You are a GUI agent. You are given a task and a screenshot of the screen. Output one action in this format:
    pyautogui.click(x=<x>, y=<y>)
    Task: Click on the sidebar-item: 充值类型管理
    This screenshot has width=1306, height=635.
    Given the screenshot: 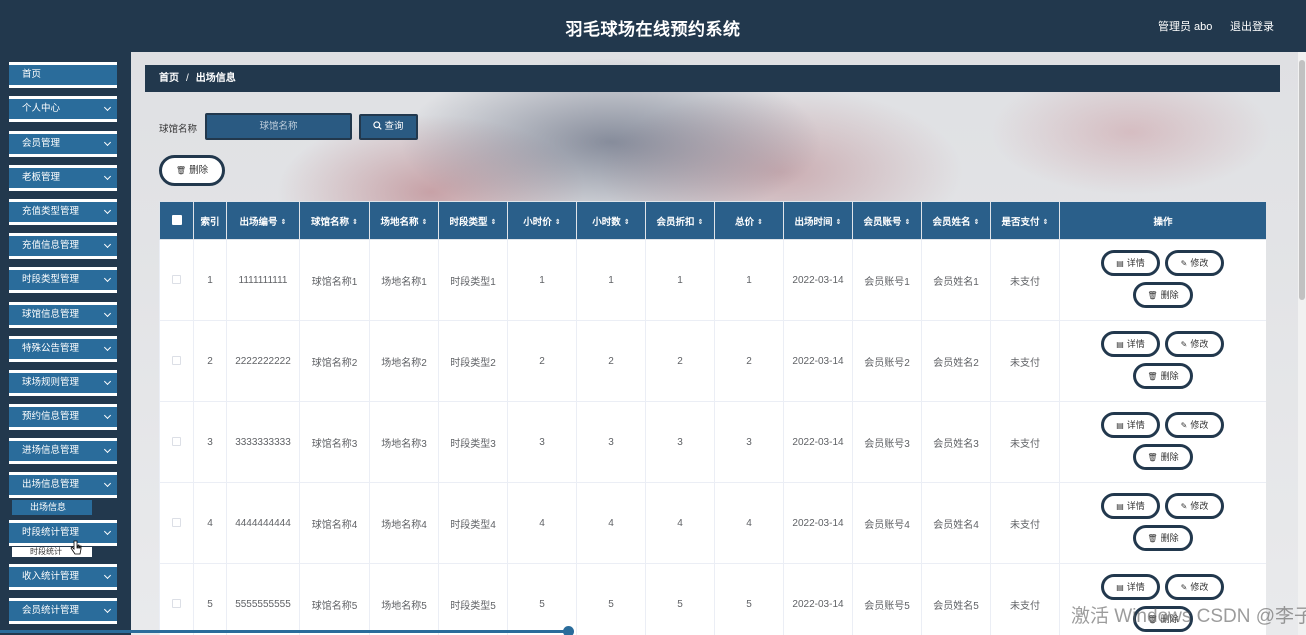 What is the action you would take?
    pyautogui.click(x=63, y=212)
    